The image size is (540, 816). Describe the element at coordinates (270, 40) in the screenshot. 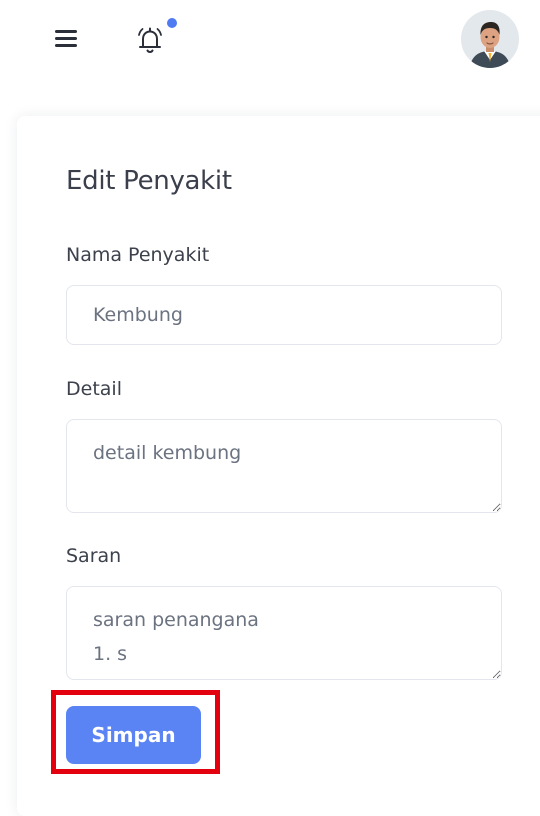

I see `top-bar` at that location.